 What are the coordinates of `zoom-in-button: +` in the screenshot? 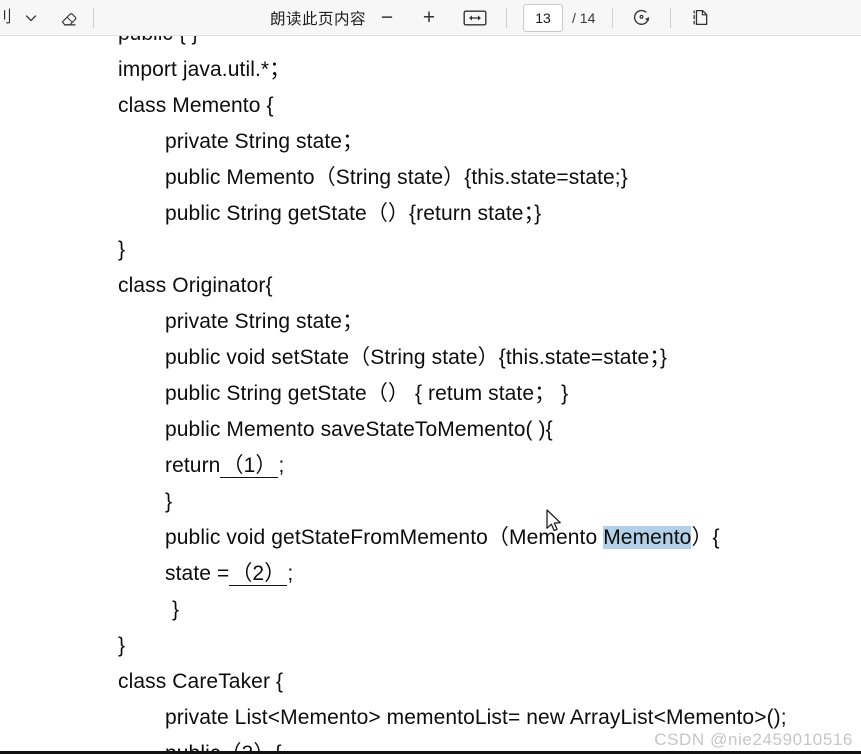 It's located at (429, 18).